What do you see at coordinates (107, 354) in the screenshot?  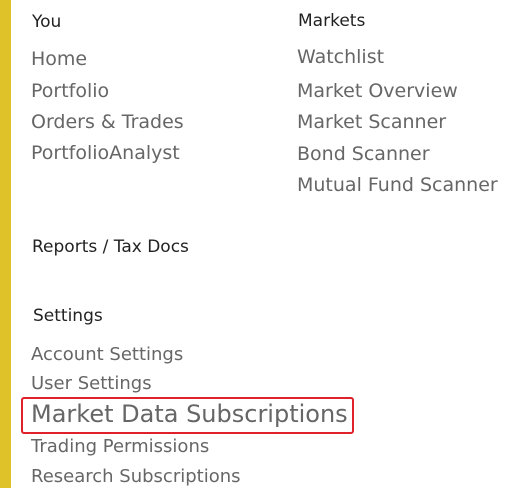 I see `menu-item-account-settings: Account Settings` at bounding box center [107, 354].